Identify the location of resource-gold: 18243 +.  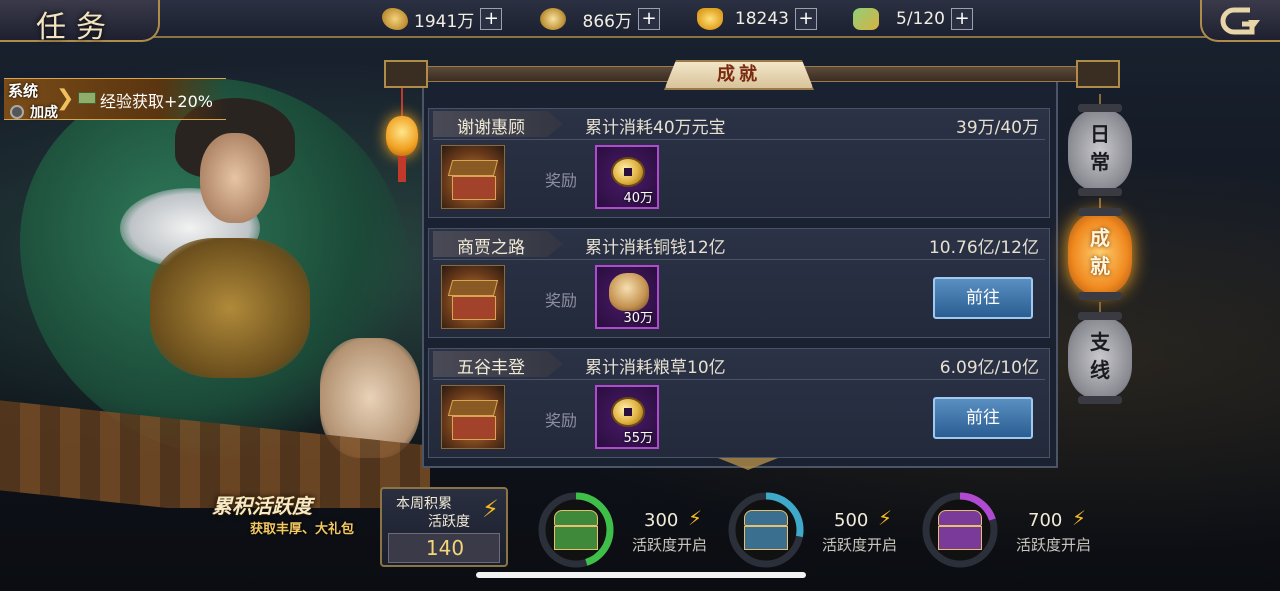
(757, 19).